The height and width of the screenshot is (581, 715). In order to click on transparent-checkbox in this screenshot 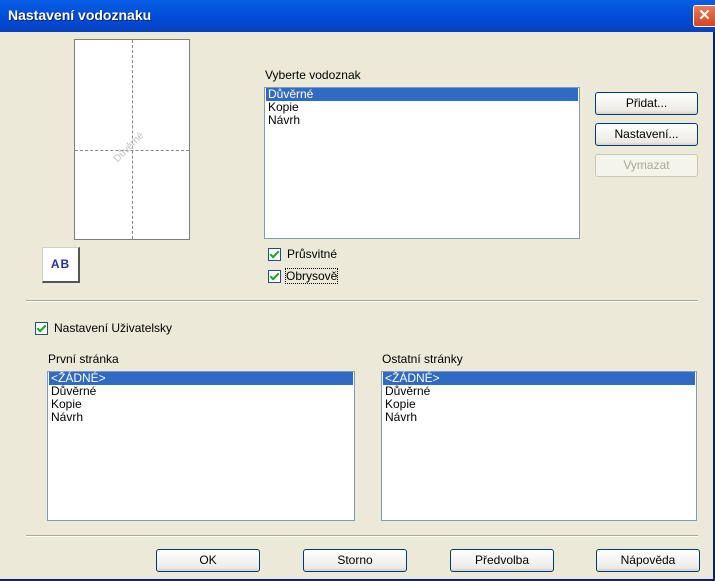, I will do `click(274, 254)`.